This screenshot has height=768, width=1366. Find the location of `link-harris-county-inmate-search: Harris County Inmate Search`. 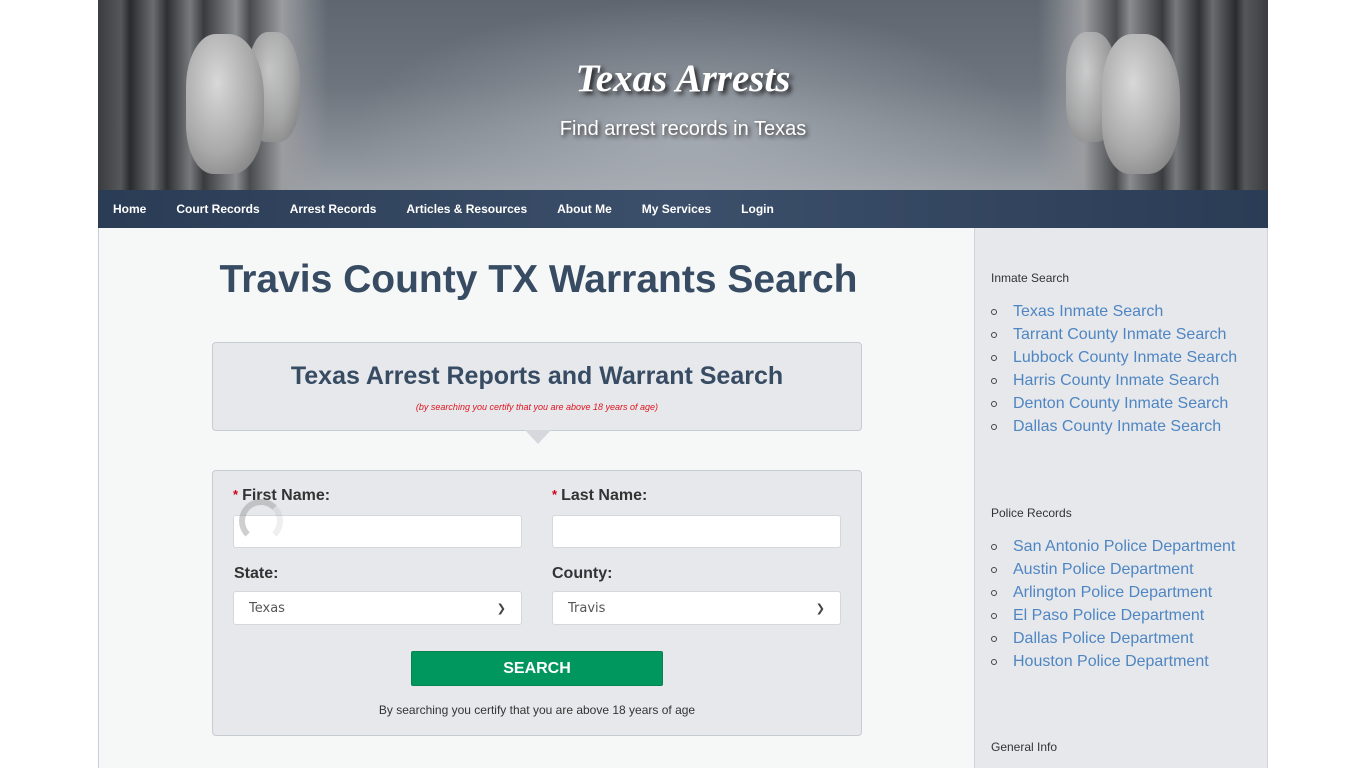

link-harris-county-inmate-search: Harris County Inmate Search is located at coordinates (1116, 381).